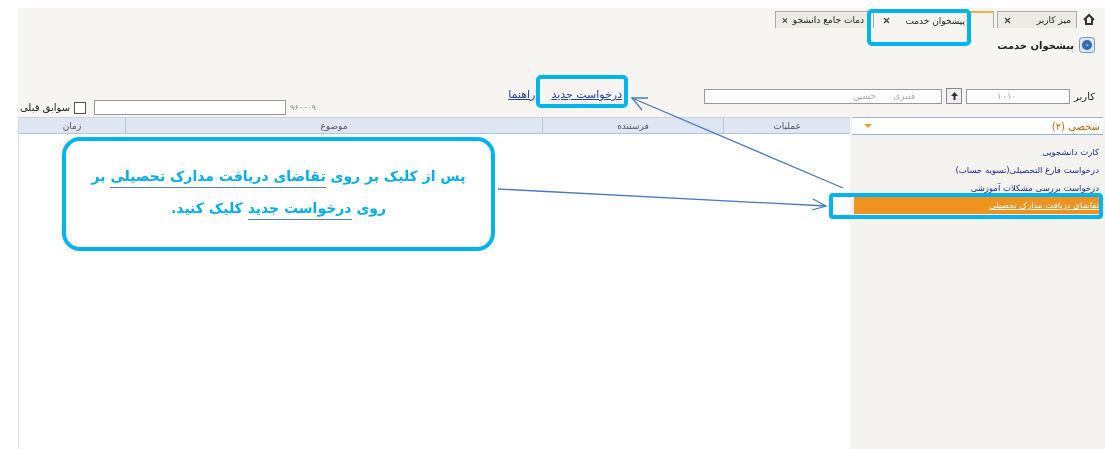 This screenshot has width=1105, height=449. What do you see at coordinates (868, 126) in the screenshot?
I see `dropdown-icon` at bounding box center [868, 126].